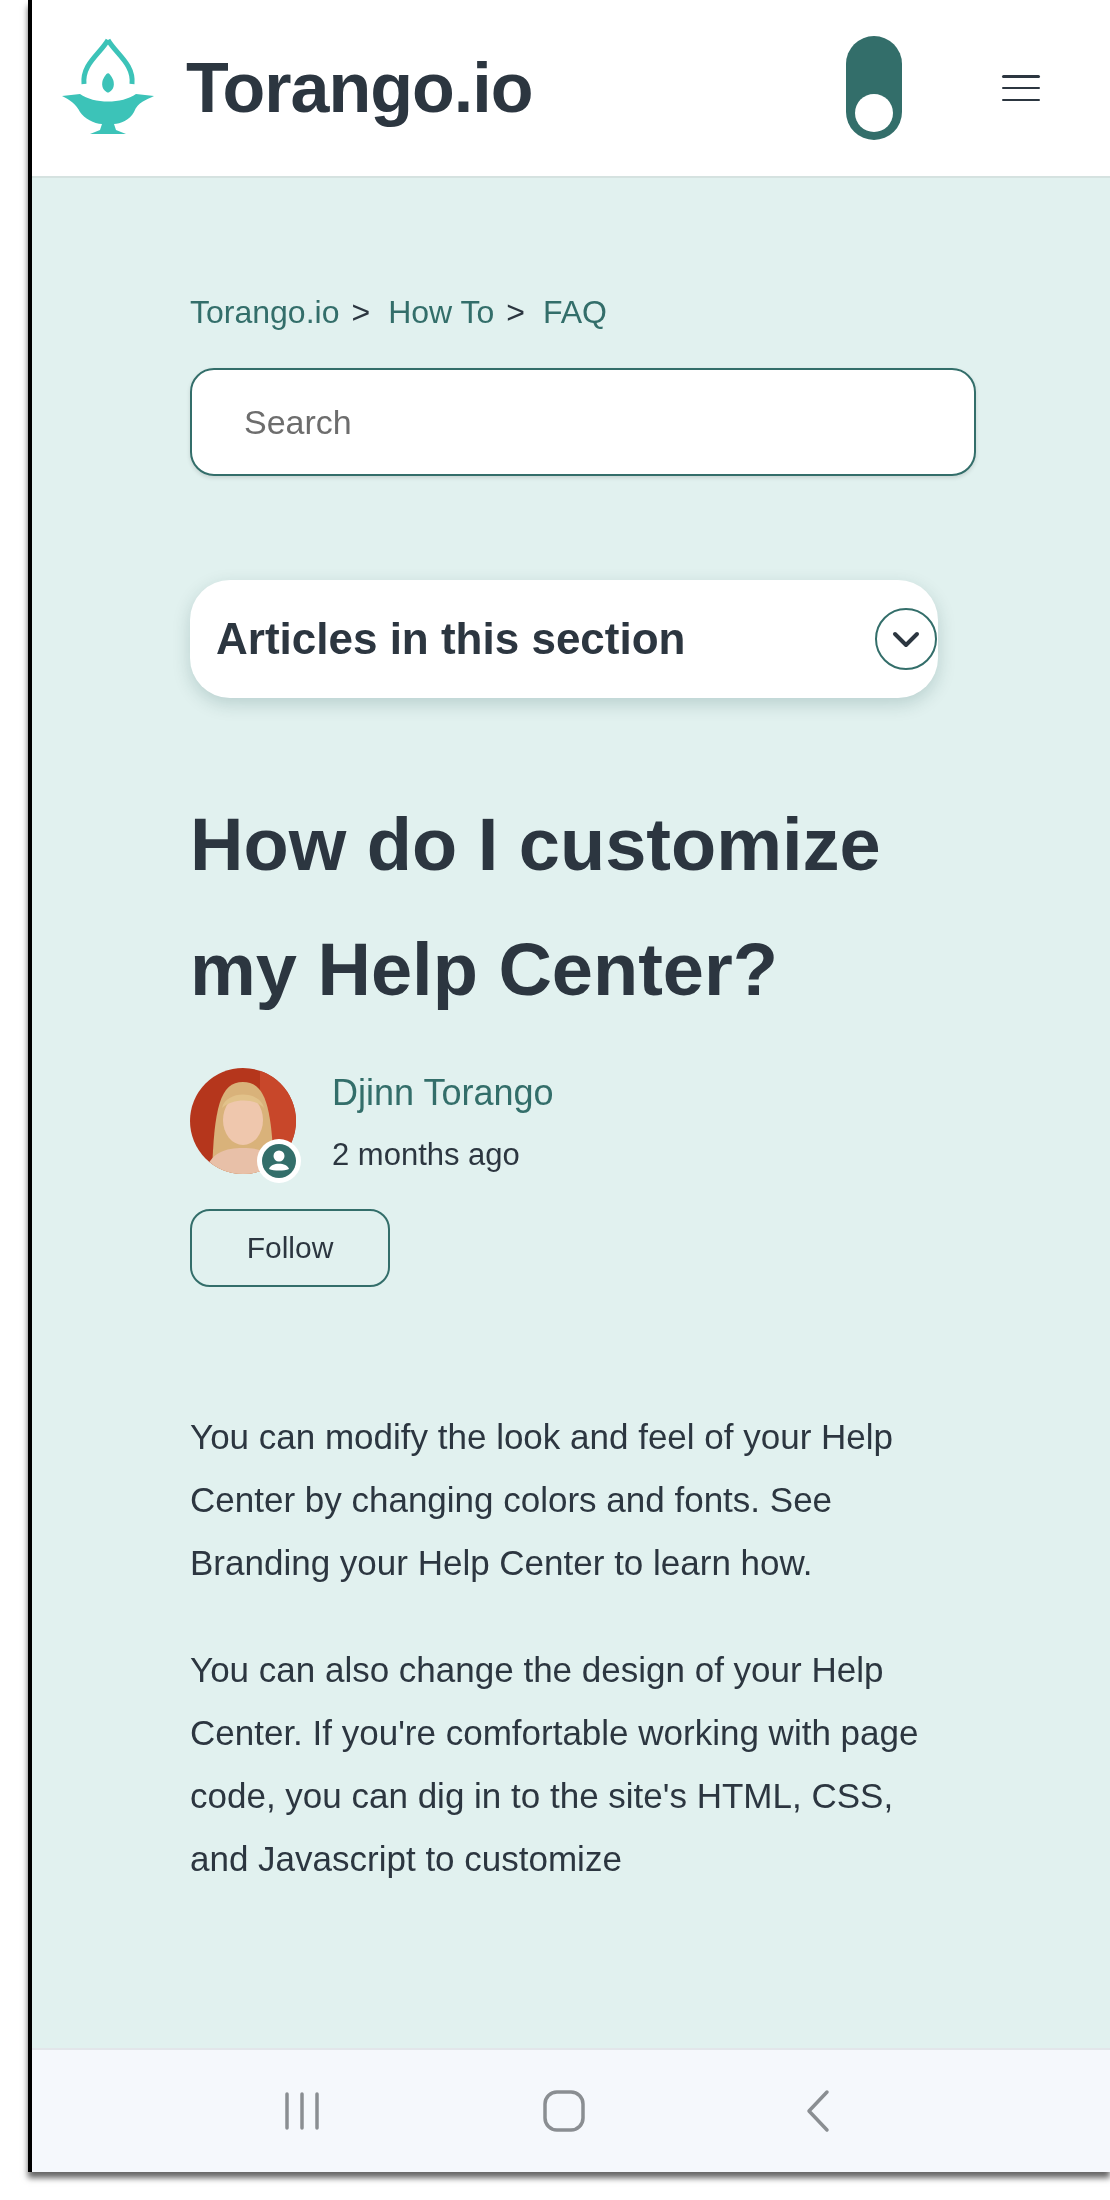 This screenshot has width=1110, height=2200. What do you see at coordinates (564, 2111) in the screenshot?
I see `home-icon` at bounding box center [564, 2111].